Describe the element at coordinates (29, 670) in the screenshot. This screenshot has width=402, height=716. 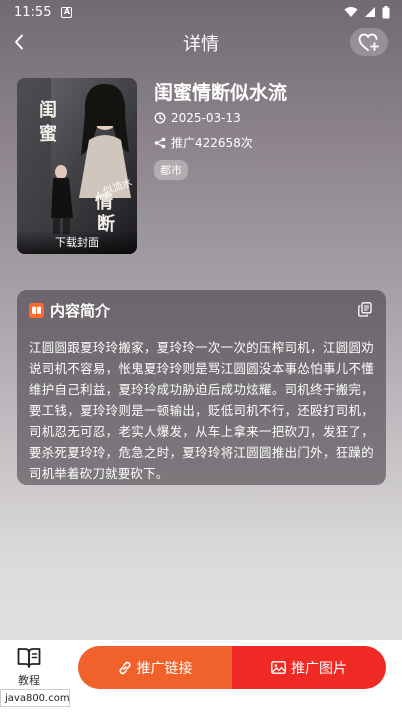
I see `tutorial-button: 教程` at that location.